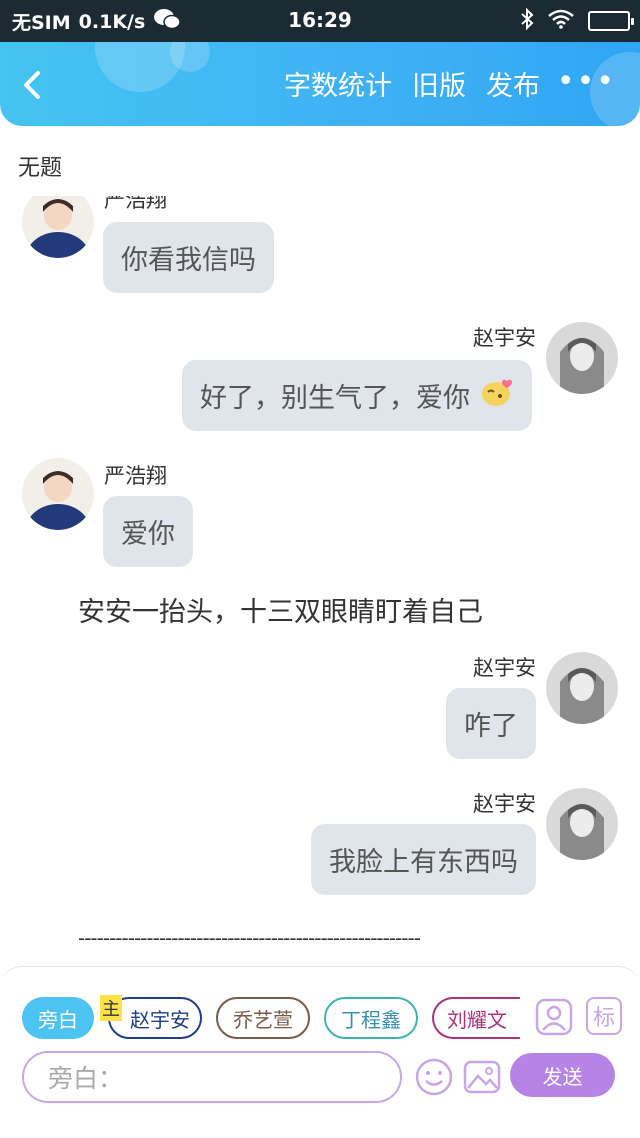 Image resolution: width=640 pixels, height=1138 pixels. What do you see at coordinates (527, 20) in the screenshot?
I see `bluetooth-icon` at bounding box center [527, 20].